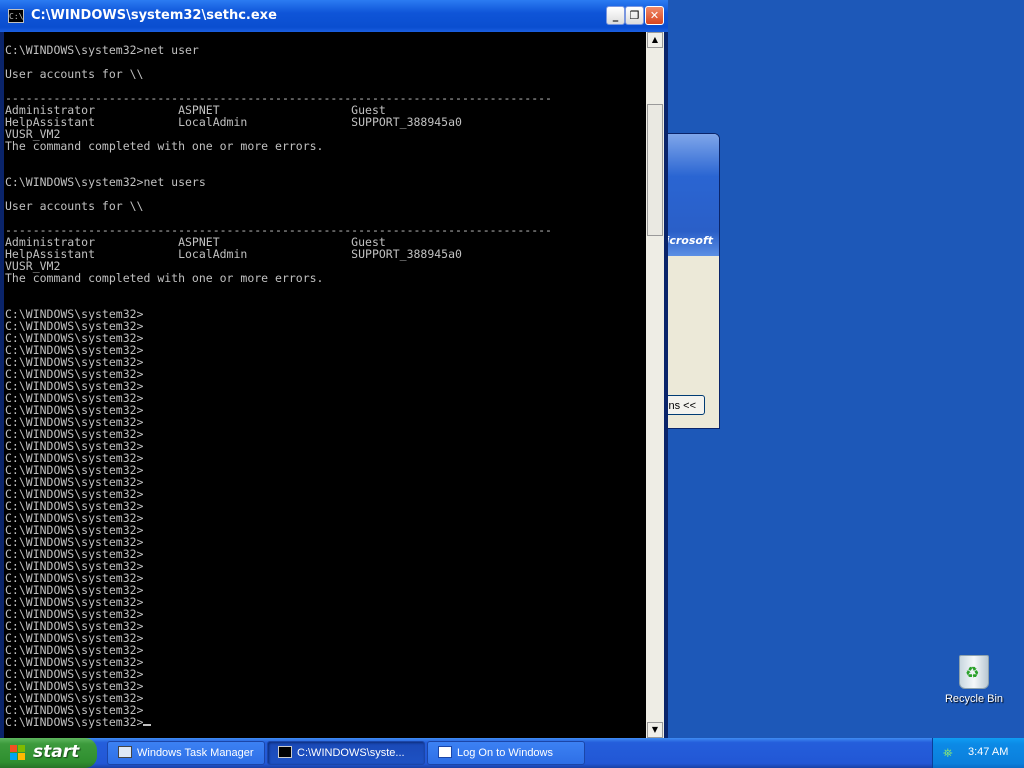 The image size is (1024, 768). What do you see at coordinates (56, 752) in the screenshot?
I see `start-label: start` at bounding box center [56, 752].